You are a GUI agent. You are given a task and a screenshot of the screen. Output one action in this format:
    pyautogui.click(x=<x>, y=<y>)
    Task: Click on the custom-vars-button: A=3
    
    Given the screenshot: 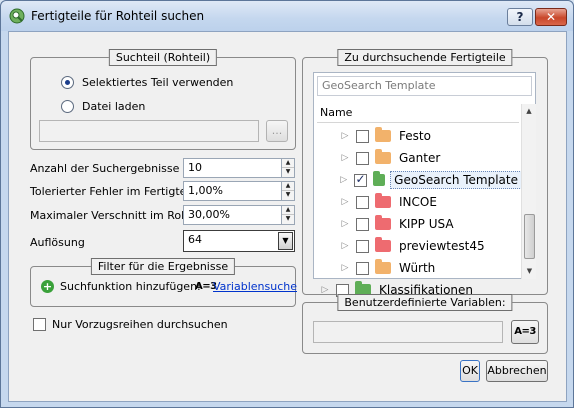 What is the action you would take?
    pyautogui.click(x=525, y=332)
    